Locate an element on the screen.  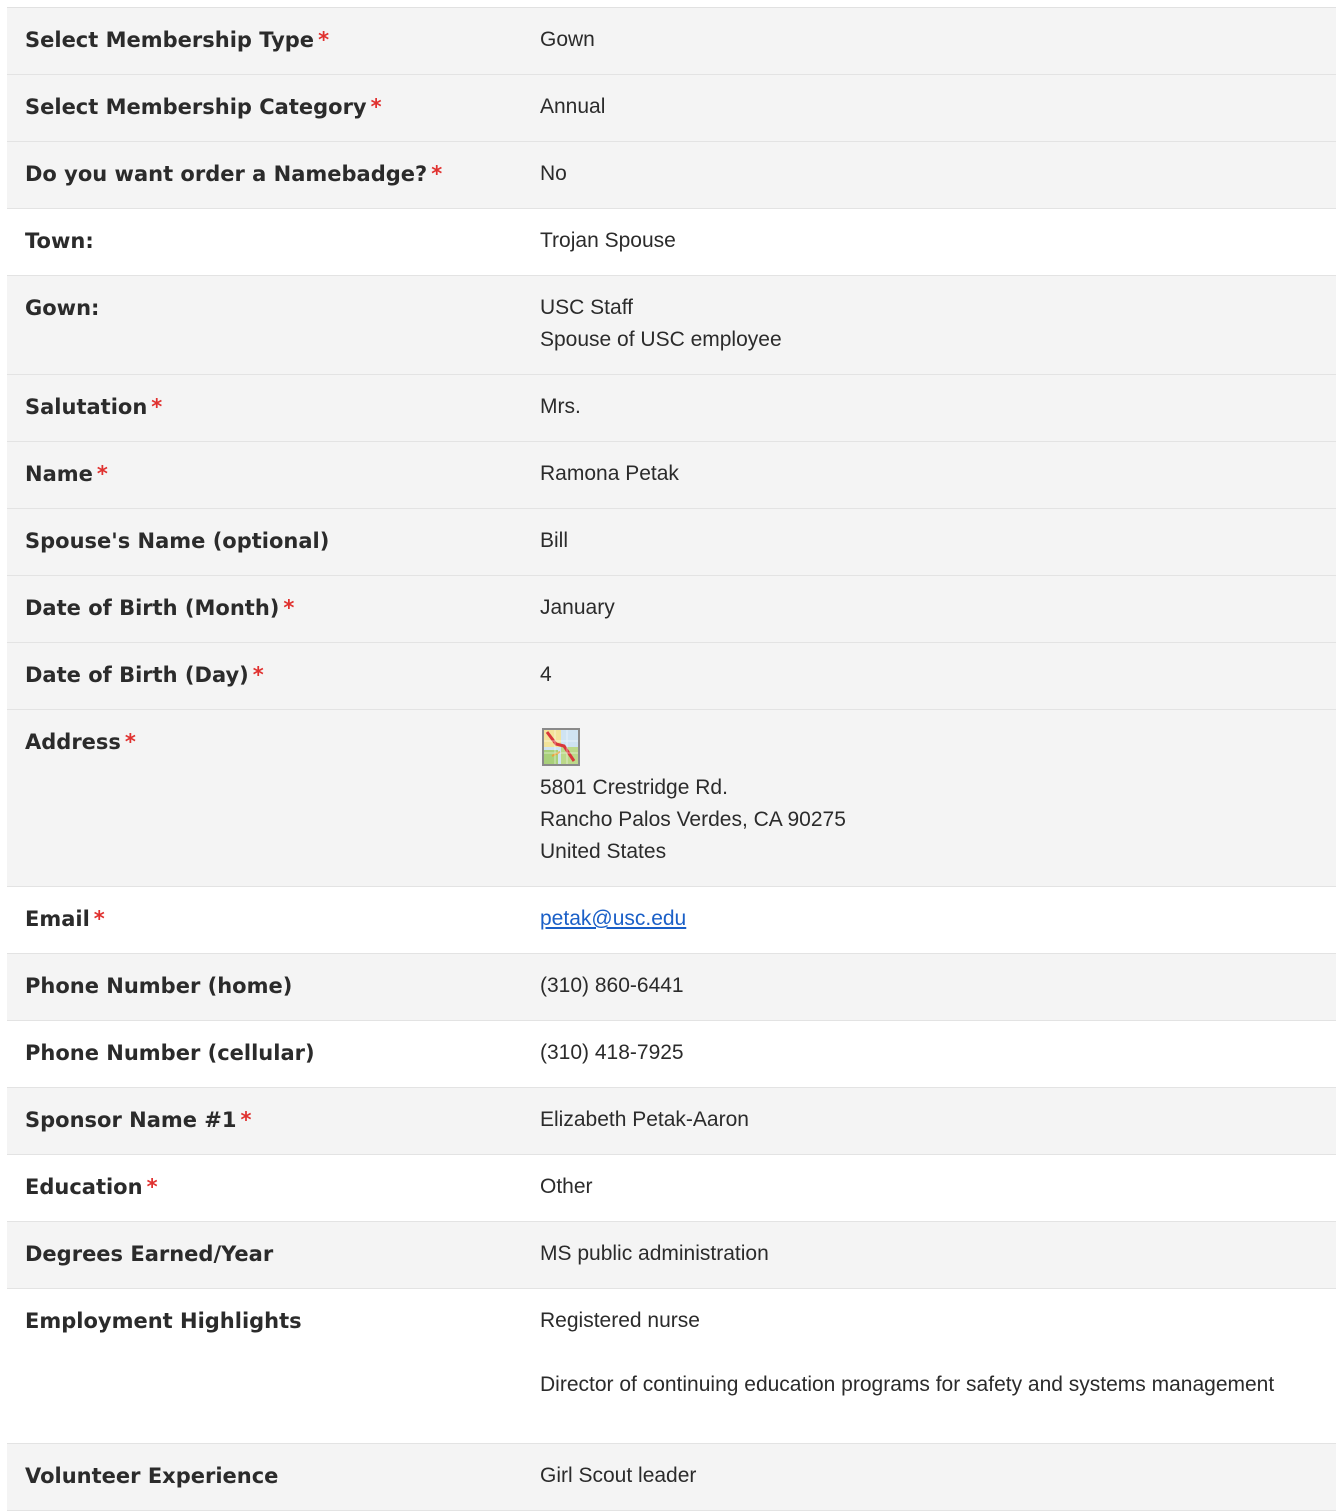
field-label: Degrees Earned/Year is located at coordinates (149, 1254).